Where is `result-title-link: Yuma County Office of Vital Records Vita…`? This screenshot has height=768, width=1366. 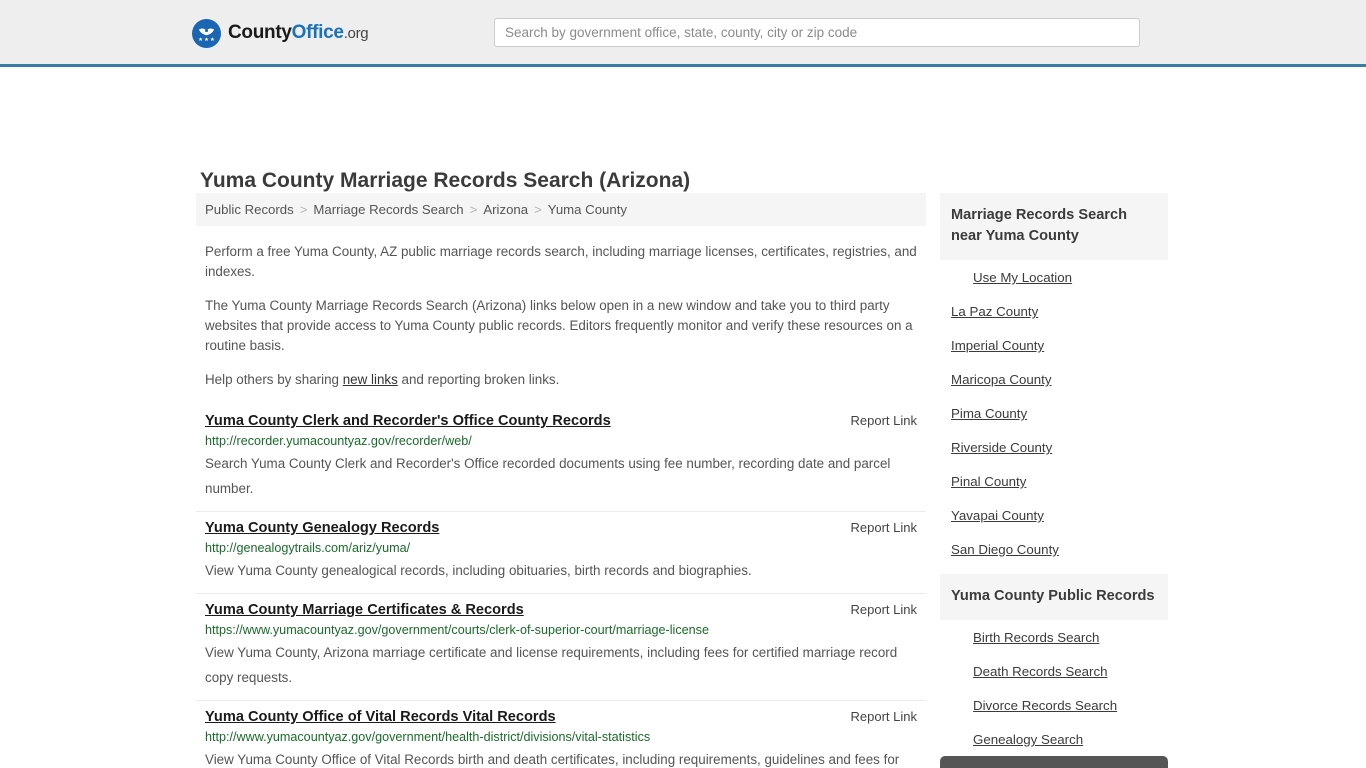
result-title-link: Yuma County Office of Vital Records Vita… is located at coordinates (380, 717).